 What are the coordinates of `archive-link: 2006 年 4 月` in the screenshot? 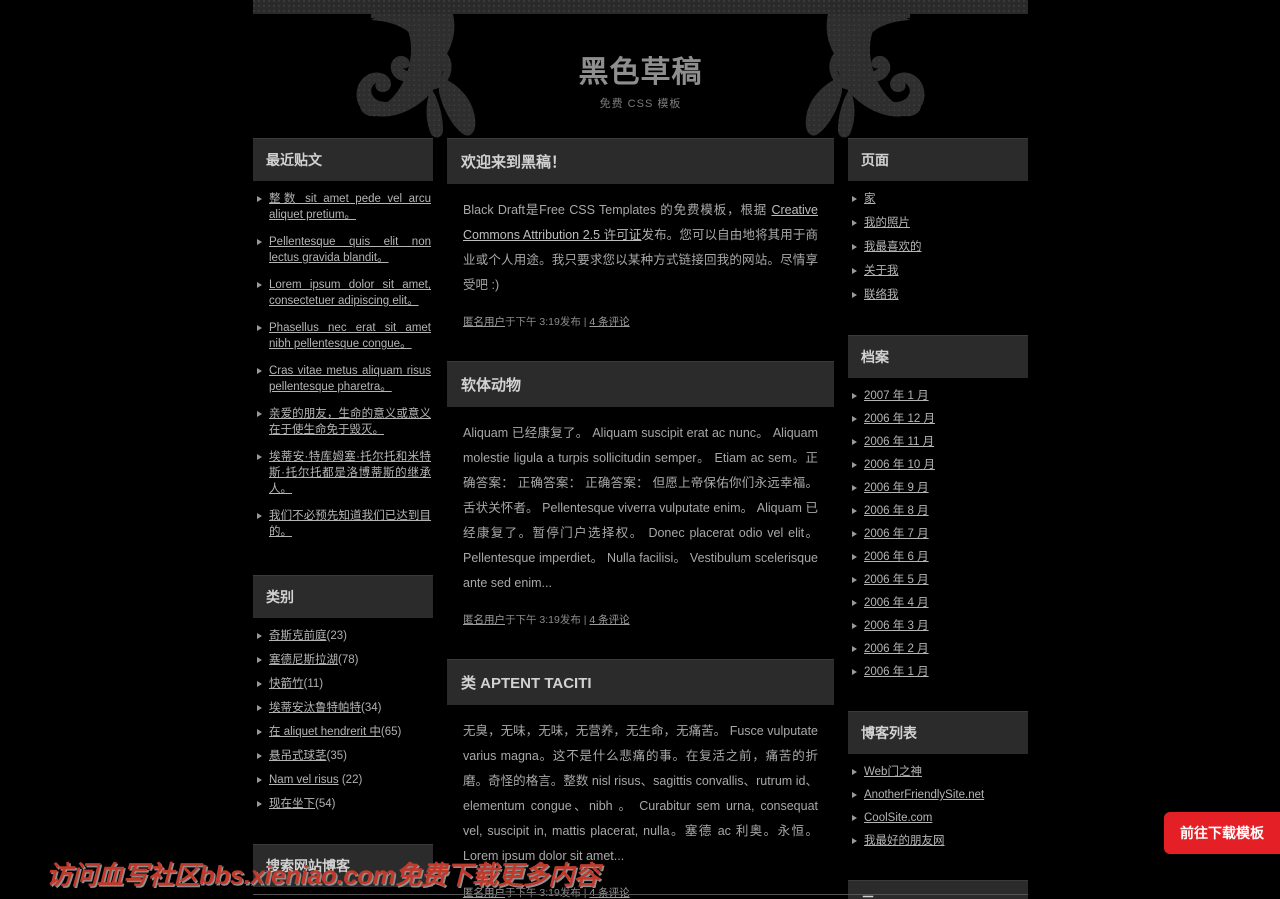 It's located at (896, 603).